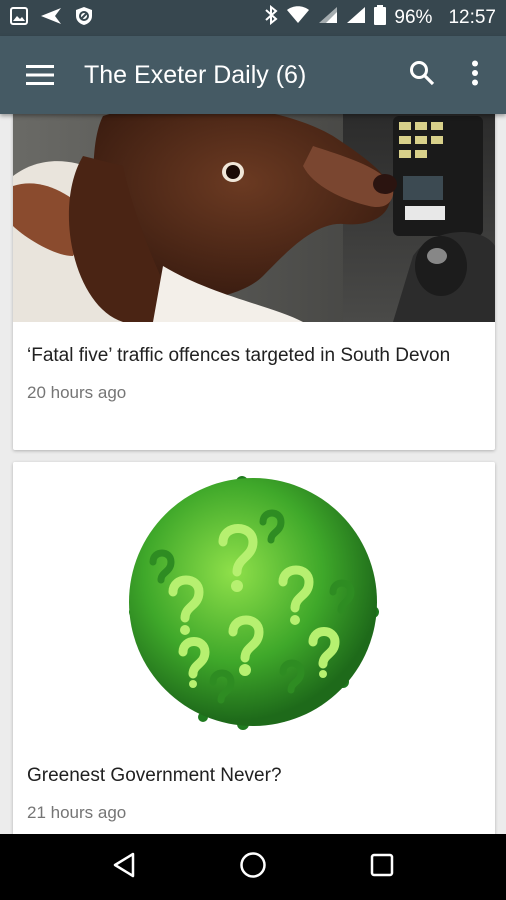 This screenshot has height=900, width=506. What do you see at coordinates (413, 17) in the screenshot?
I see `battery-percent: 96%` at bounding box center [413, 17].